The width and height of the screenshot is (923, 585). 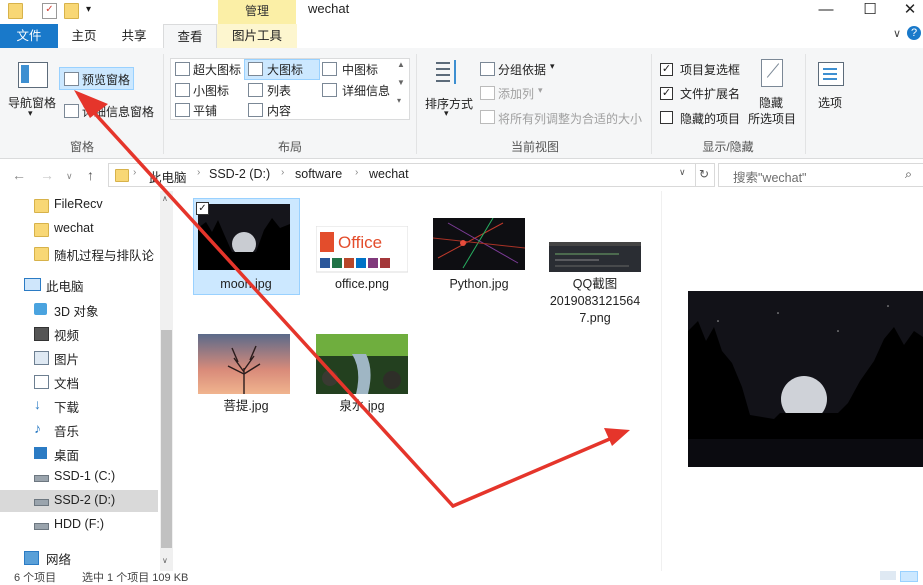 I want to click on help-icon: ?, so click(x=914, y=33).